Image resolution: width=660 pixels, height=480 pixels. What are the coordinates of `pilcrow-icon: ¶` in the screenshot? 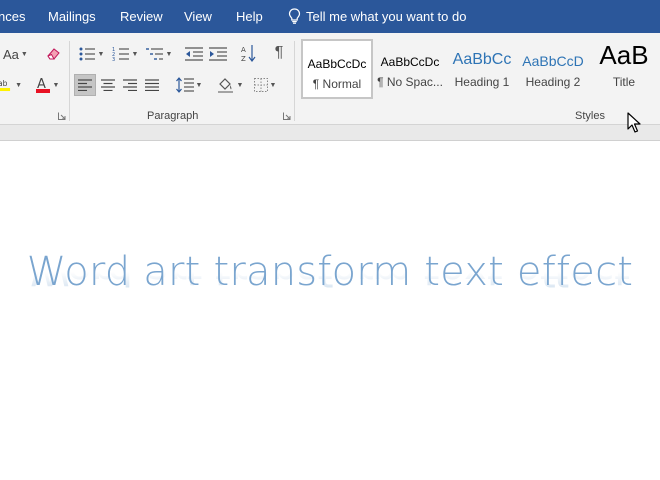 It's located at (279, 52).